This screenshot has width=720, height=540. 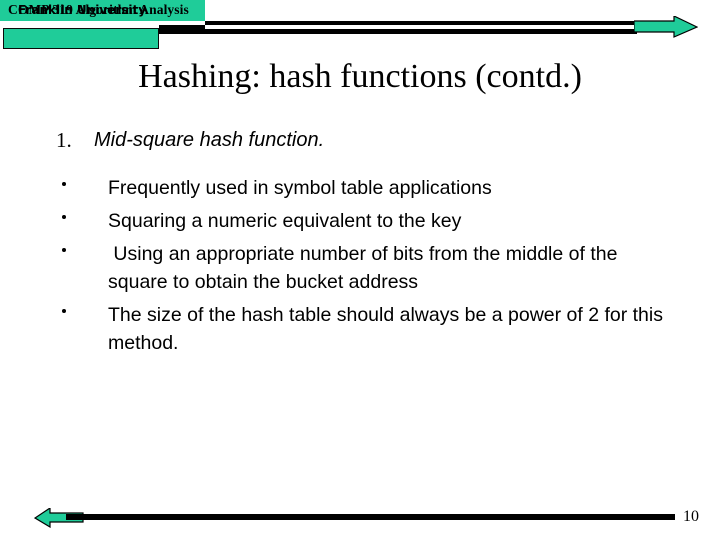 What do you see at coordinates (421, 23) in the screenshot?
I see `top-rule-upper` at bounding box center [421, 23].